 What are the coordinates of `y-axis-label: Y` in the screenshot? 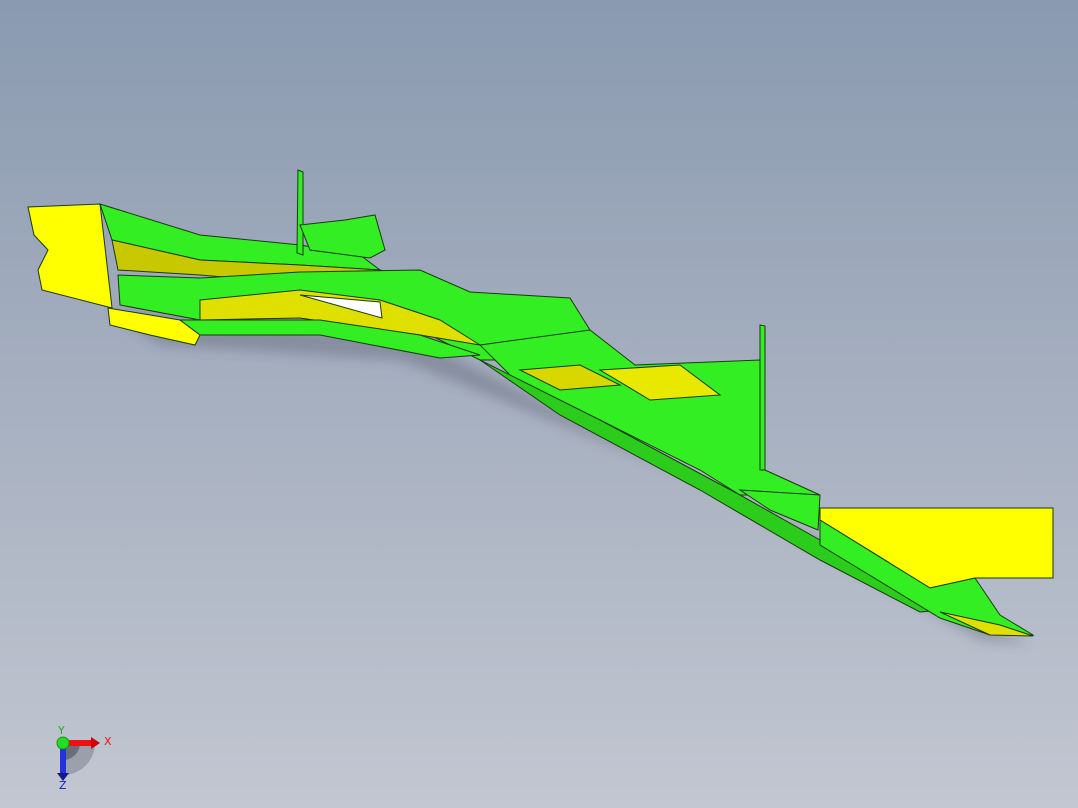 It's located at (61, 730).